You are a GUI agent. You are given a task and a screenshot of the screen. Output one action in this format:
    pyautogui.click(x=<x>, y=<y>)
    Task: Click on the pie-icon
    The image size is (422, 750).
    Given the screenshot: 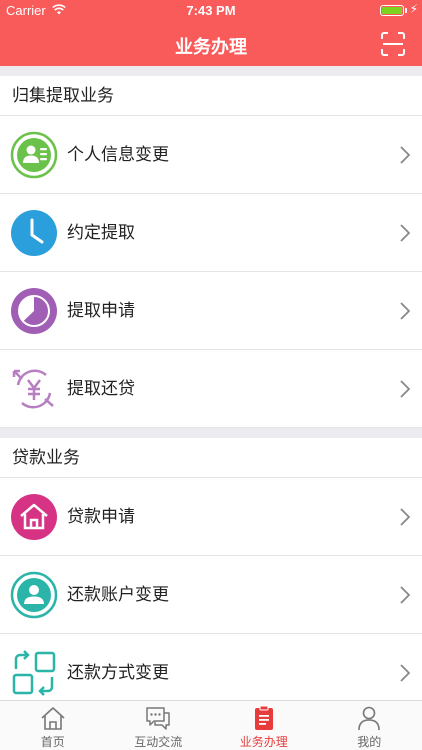 What is the action you would take?
    pyautogui.click(x=34, y=311)
    